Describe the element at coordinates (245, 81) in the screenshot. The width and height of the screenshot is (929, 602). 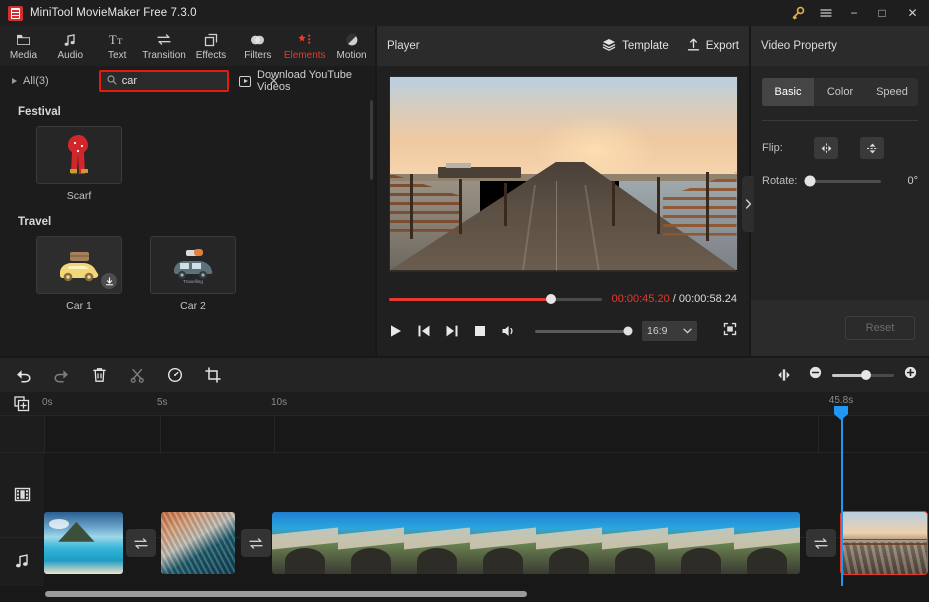
I see `youtube-icon` at that location.